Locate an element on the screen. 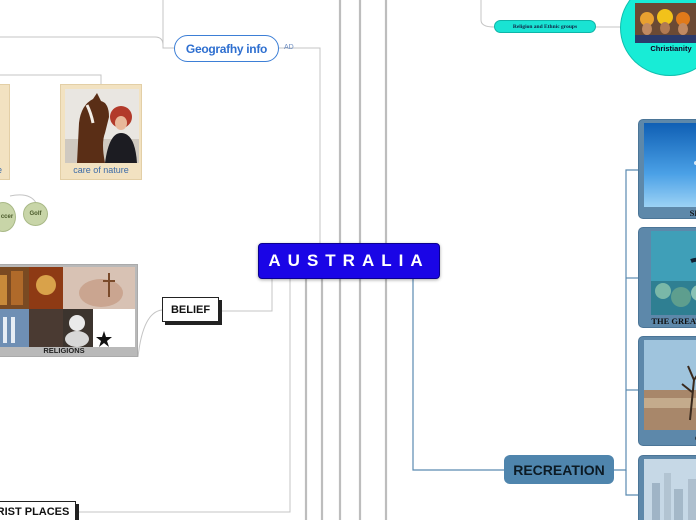  recreation-label: RECREATION is located at coordinates (559, 469).